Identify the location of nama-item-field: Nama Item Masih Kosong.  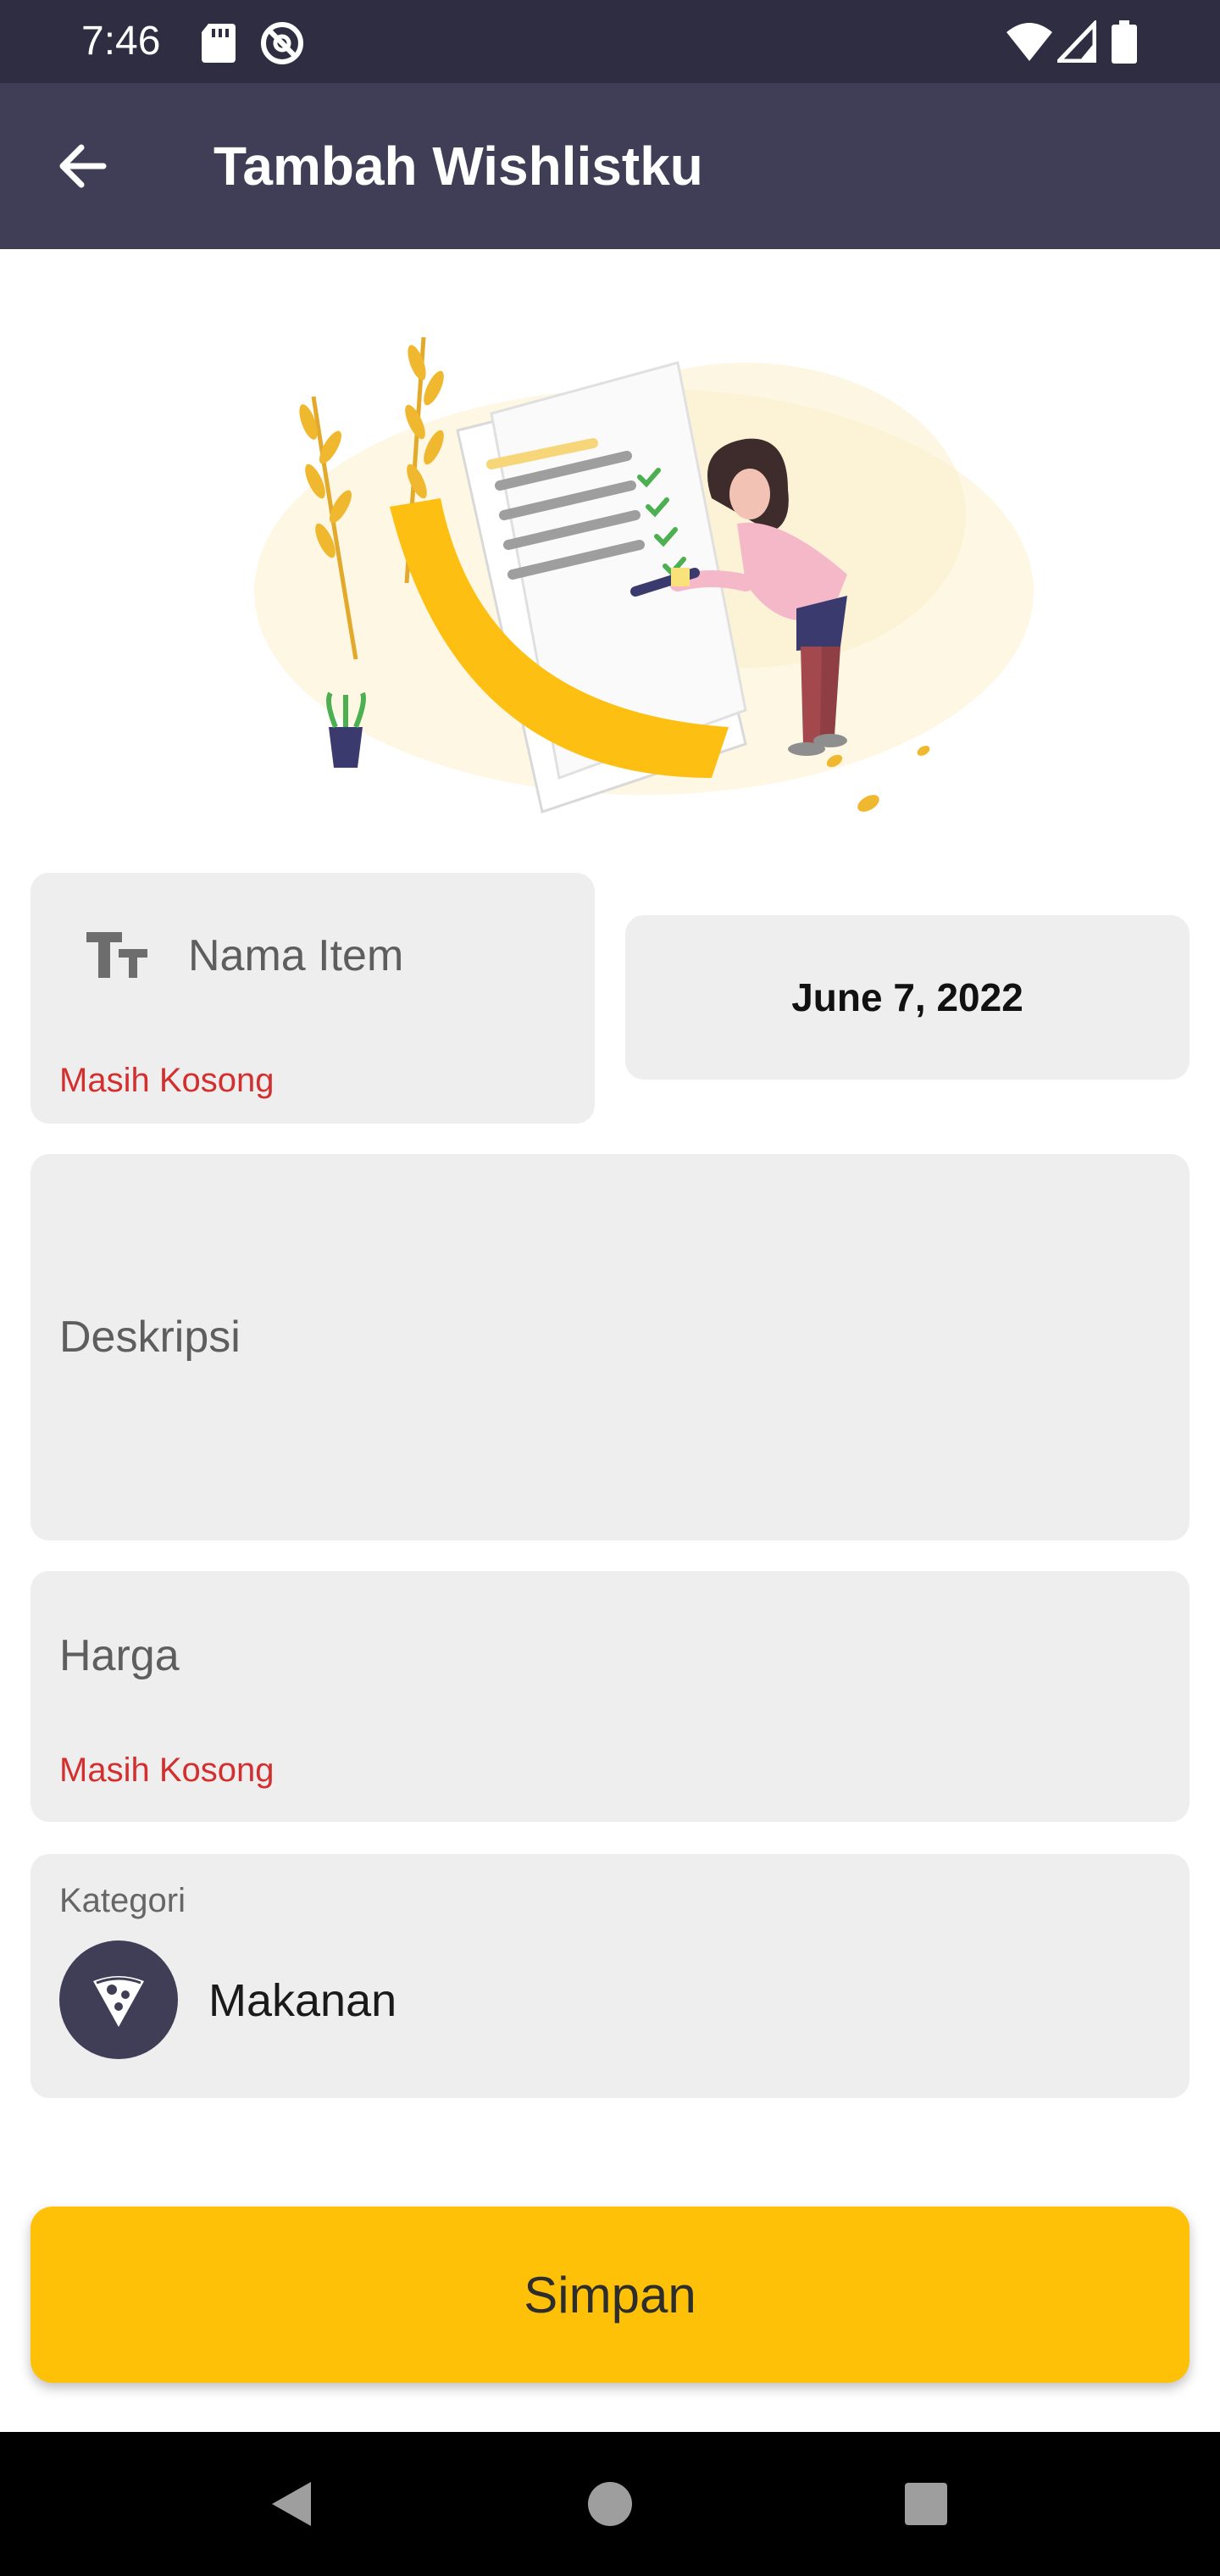
(312, 998).